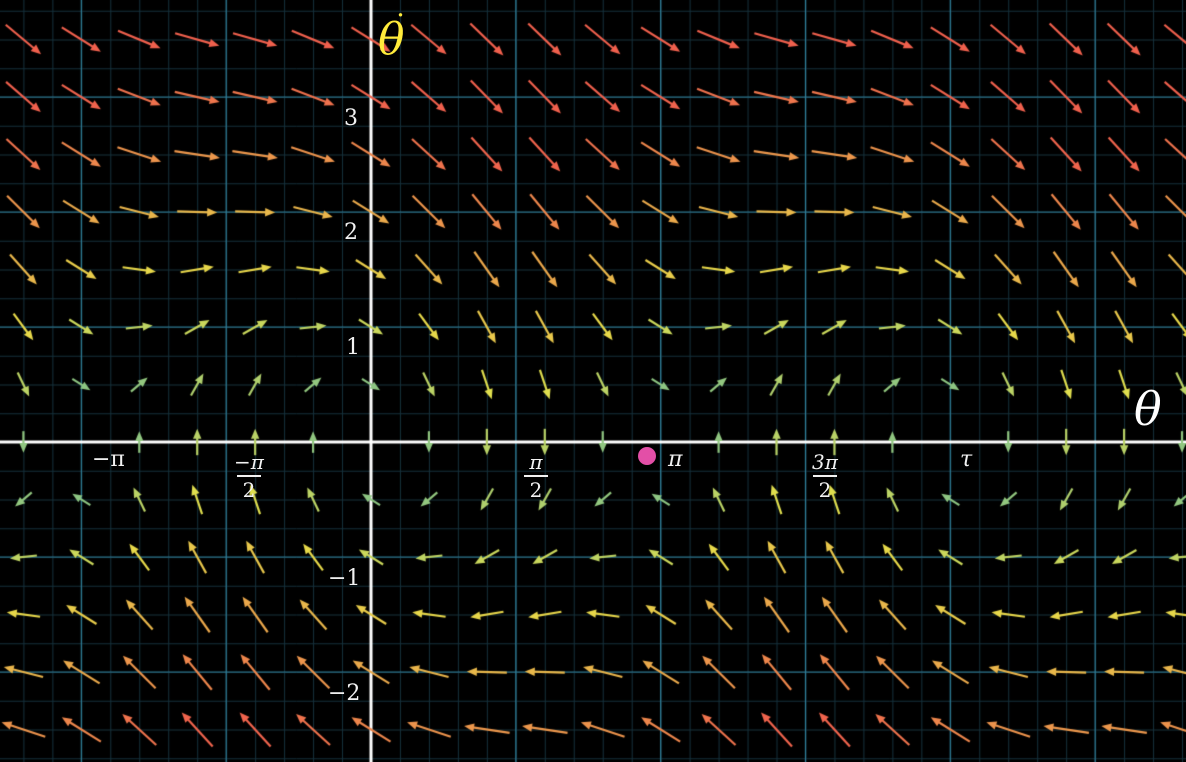 This screenshot has width=1186, height=762. Describe the element at coordinates (249, 462) in the screenshot. I see `x-tick-neg-pi-half-num: −π` at that location.